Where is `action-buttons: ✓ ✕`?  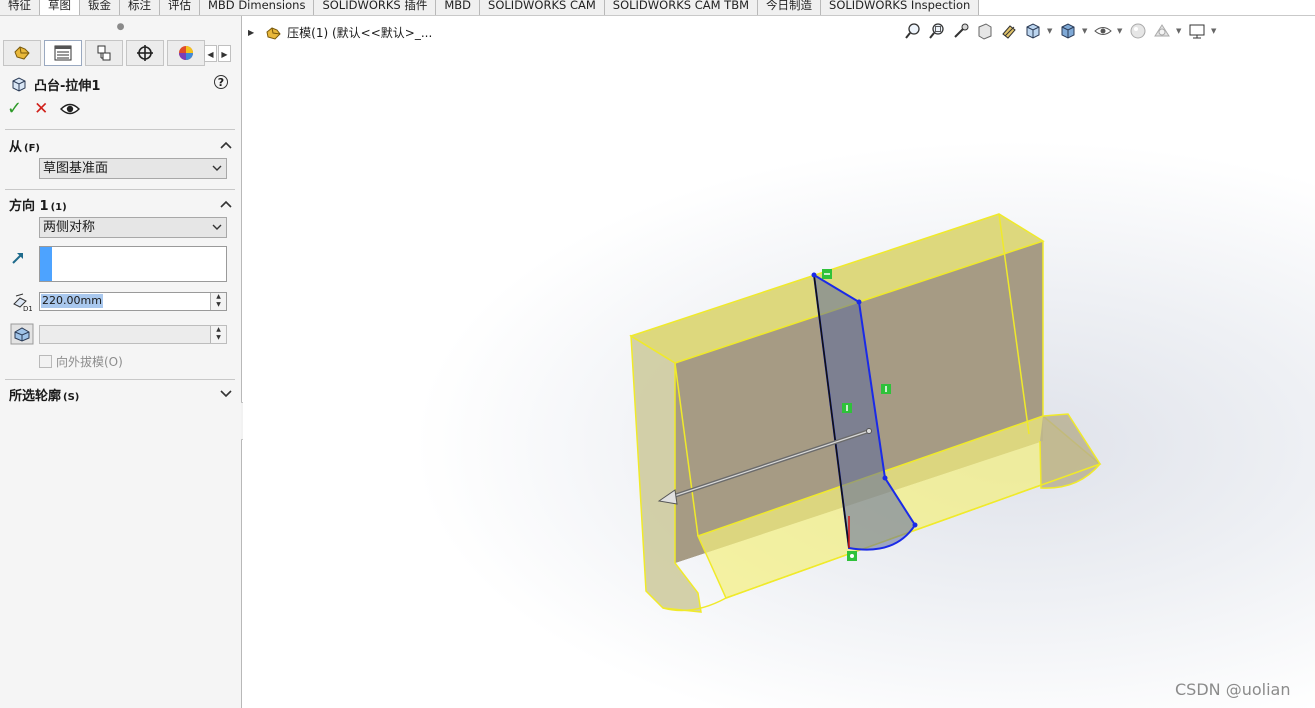
action-buttons: ✓ ✕ is located at coordinates (44, 109).